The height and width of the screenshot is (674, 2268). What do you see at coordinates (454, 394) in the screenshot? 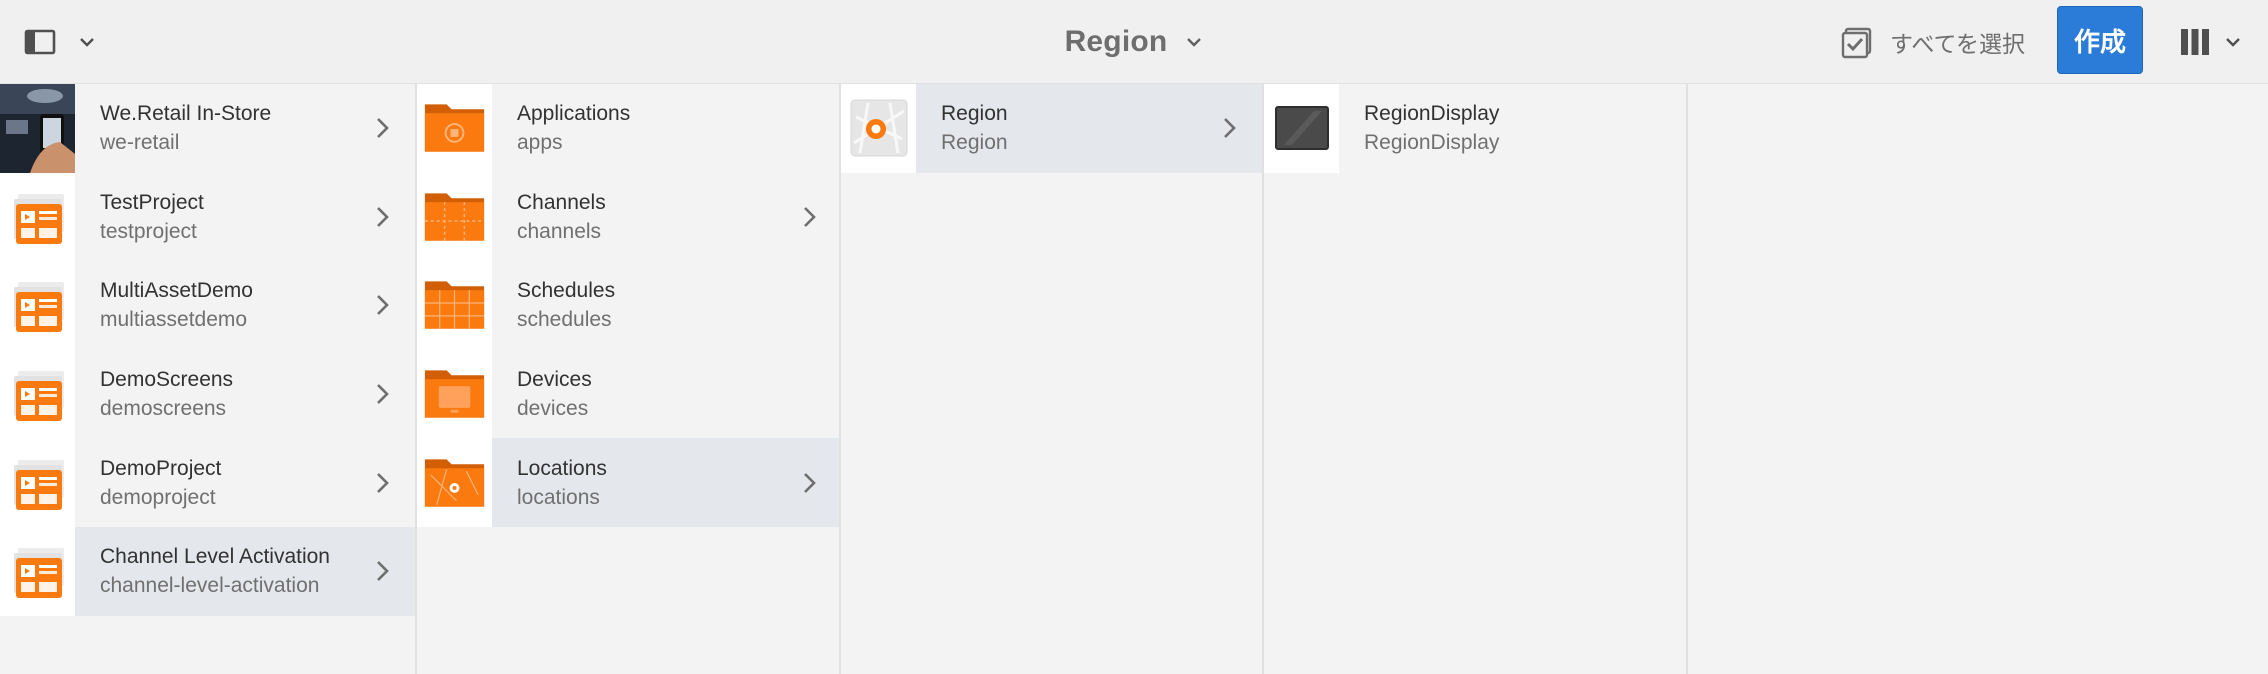
I see `devices-folder-icon` at bounding box center [454, 394].